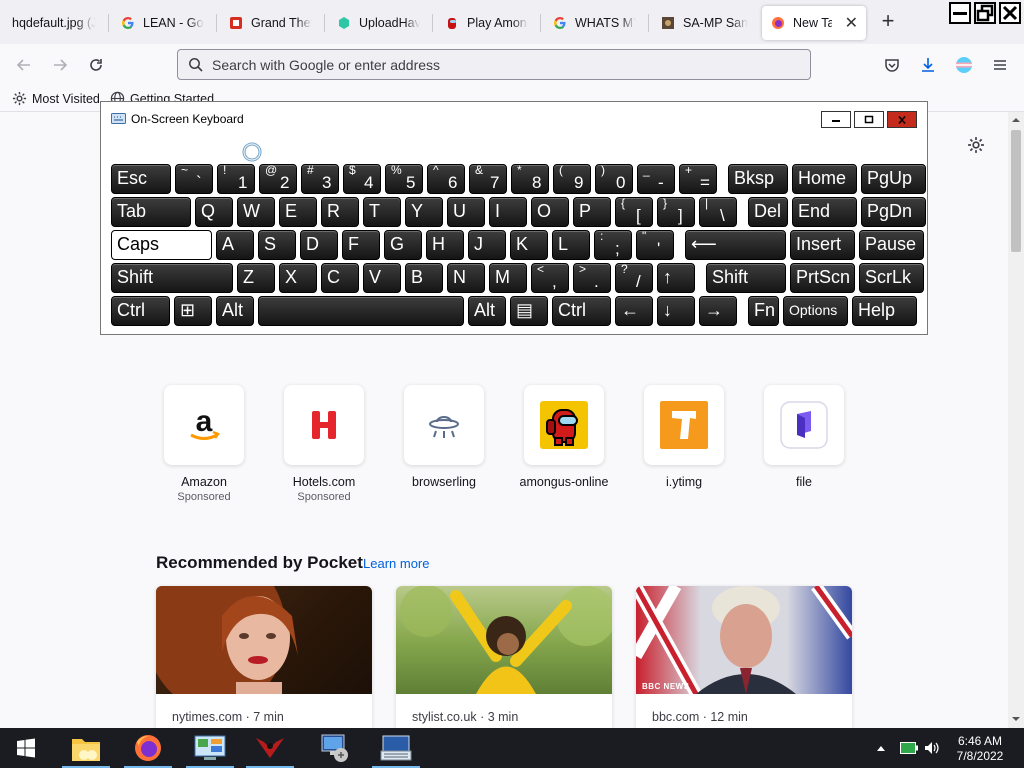 The width and height of the screenshot is (1024, 768). I want to click on pocket-story-card: stylist.co.uk · 3 min, so click(504, 657).